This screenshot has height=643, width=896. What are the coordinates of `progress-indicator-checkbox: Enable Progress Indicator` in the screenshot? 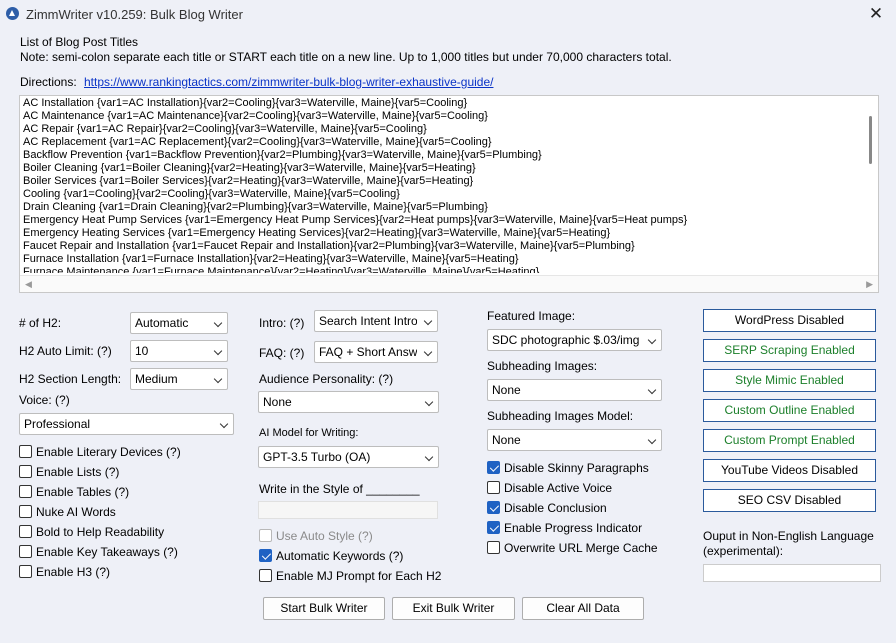 It's located at (564, 529).